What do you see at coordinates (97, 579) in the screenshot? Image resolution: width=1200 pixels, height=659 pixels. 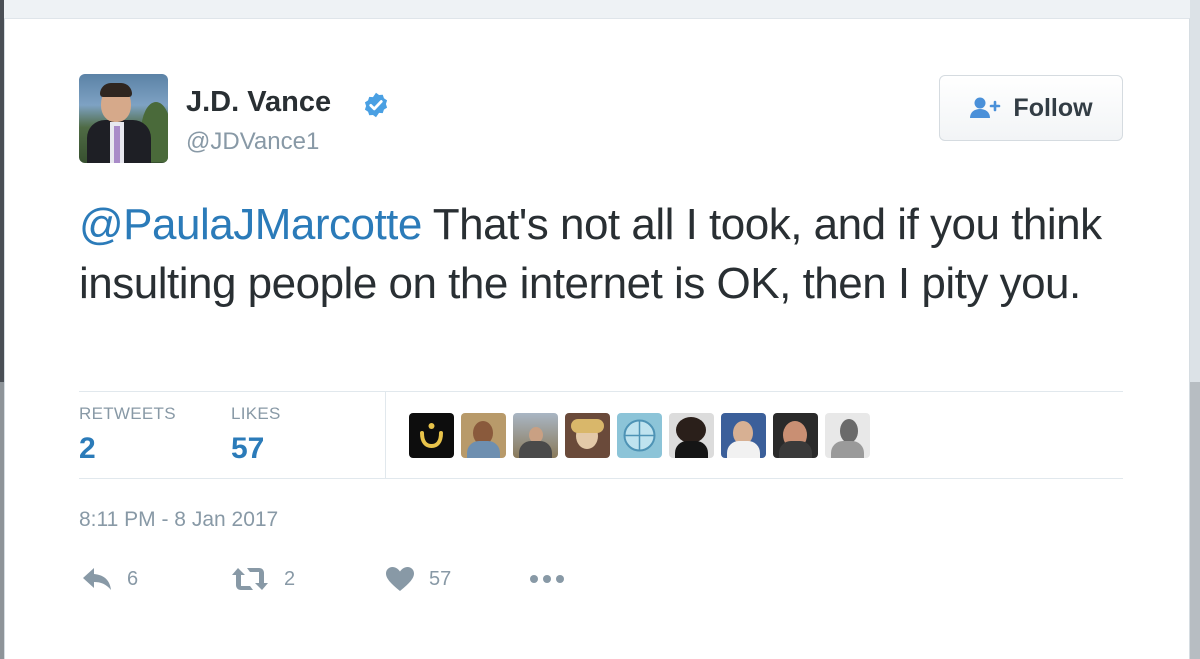 I see `reply-icon` at bounding box center [97, 579].